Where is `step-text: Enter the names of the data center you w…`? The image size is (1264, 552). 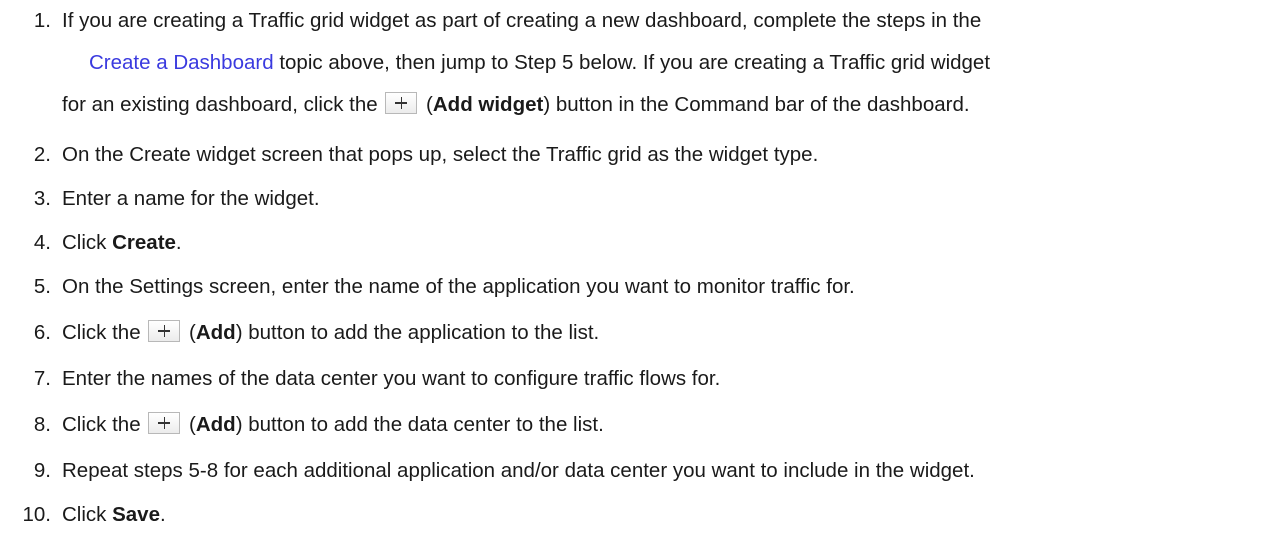 step-text: Enter the names of the data center you w… is located at coordinates (391, 378).